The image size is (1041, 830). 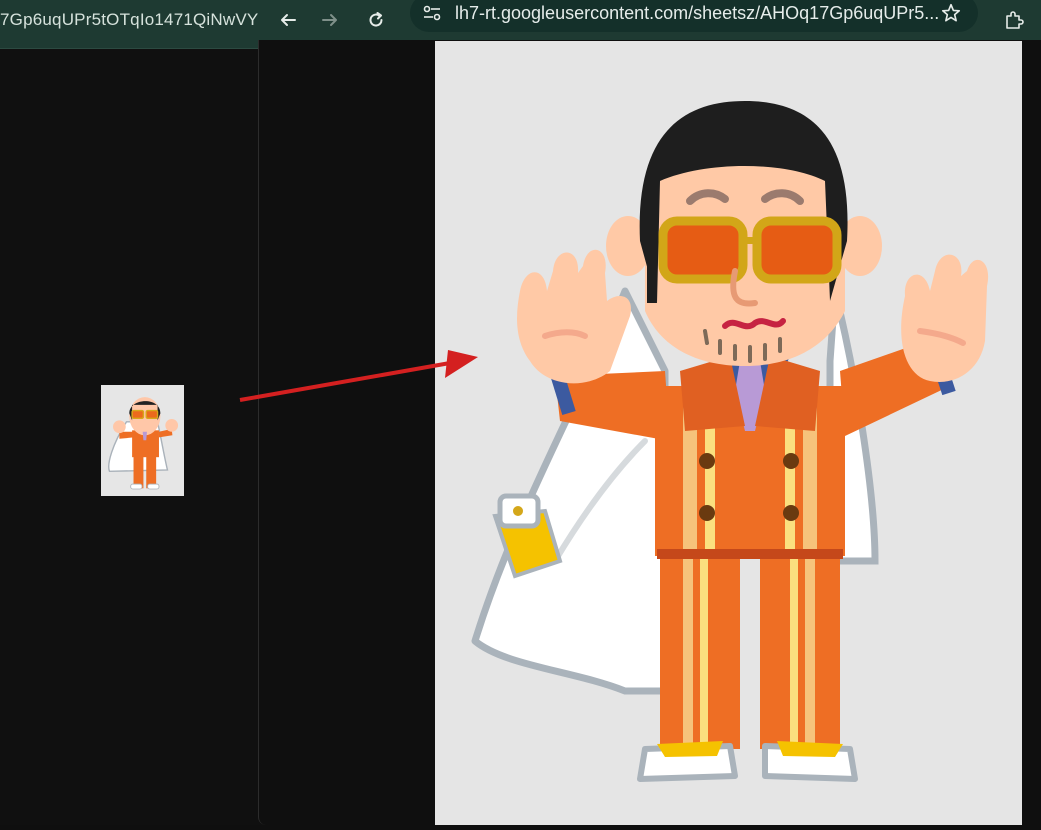 I want to click on background-window-tab-bar: 7Gp6uqUPr5tOTqIo1471QiNwVYC, so click(x=150, y=24).